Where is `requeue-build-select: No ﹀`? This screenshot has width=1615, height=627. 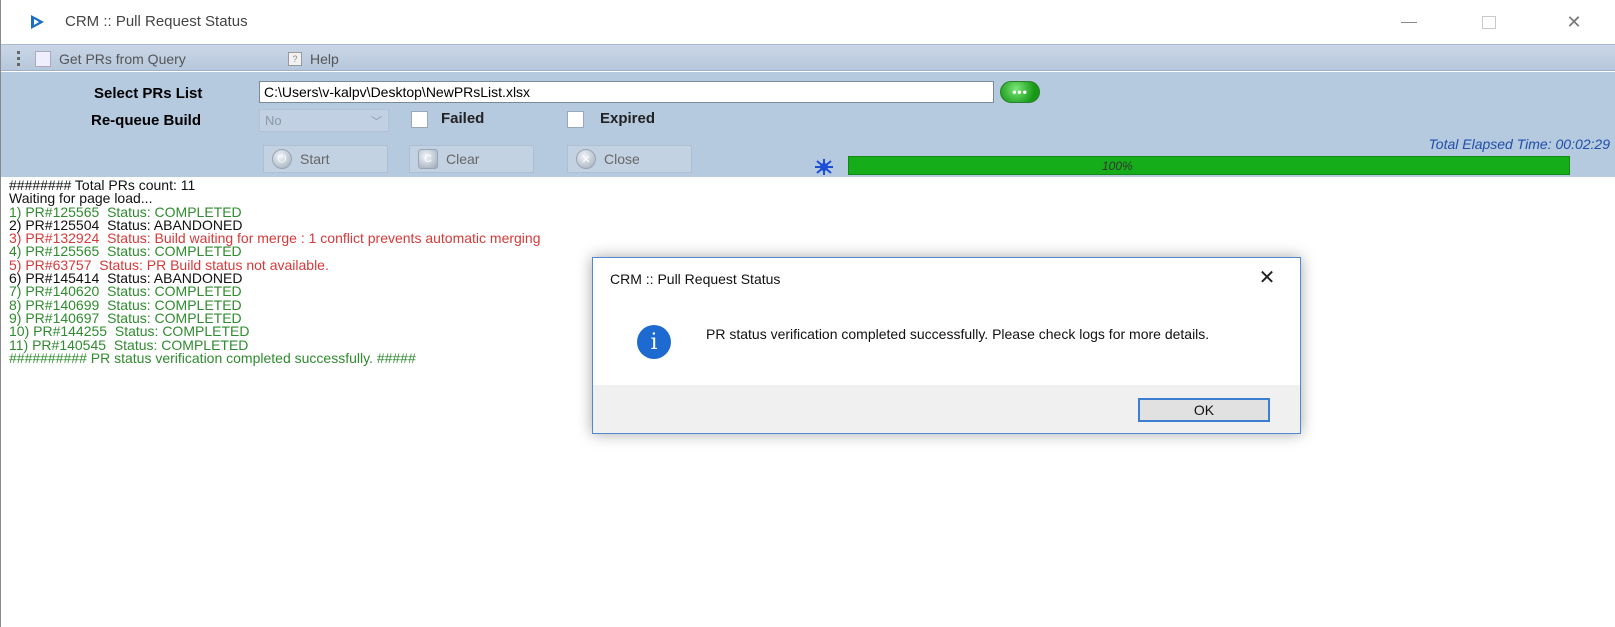 requeue-build-select: No ﹀ is located at coordinates (324, 120).